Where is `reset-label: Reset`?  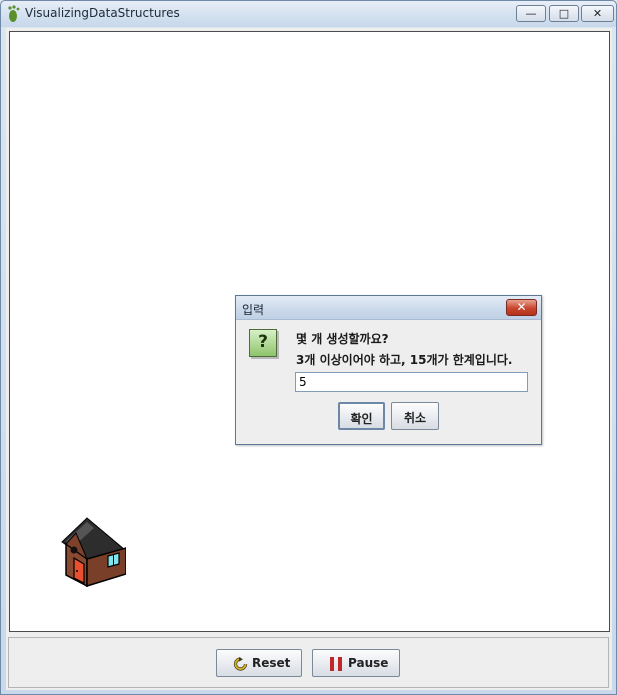
reset-label: Reset is located at coordinates (271, 663).